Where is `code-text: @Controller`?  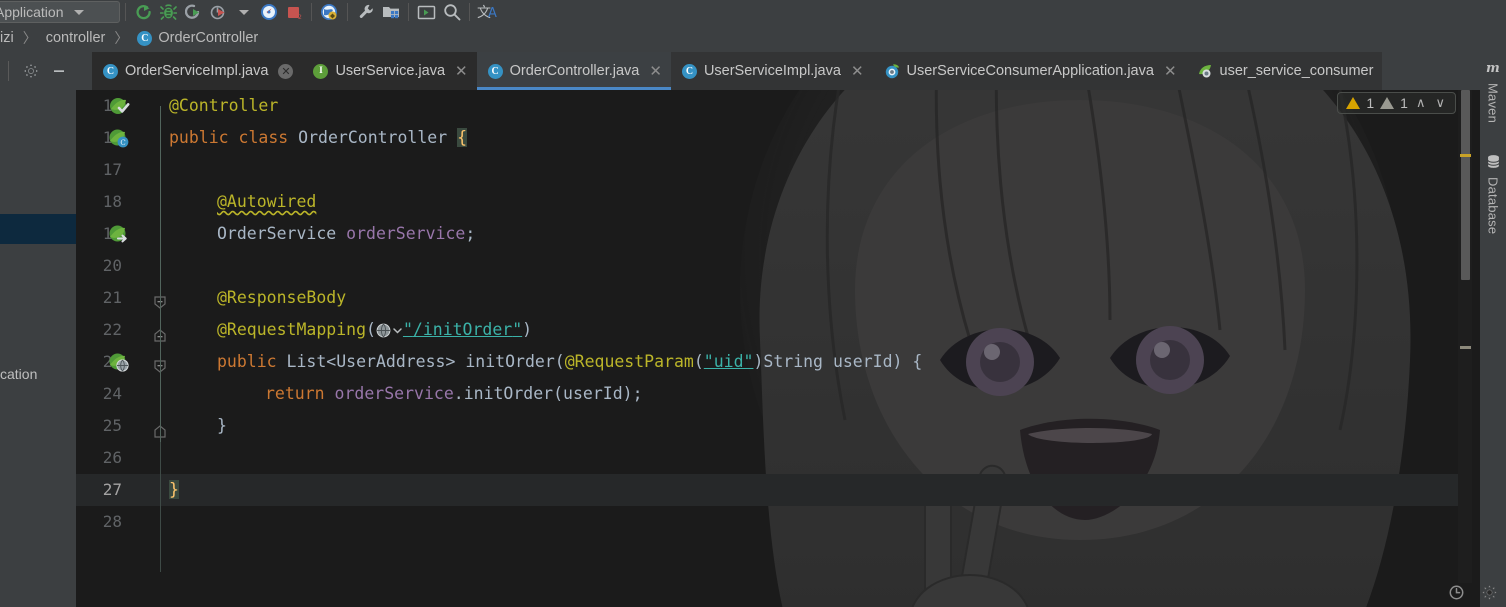 code-text: @Controller is located at coordinates (224, 105).